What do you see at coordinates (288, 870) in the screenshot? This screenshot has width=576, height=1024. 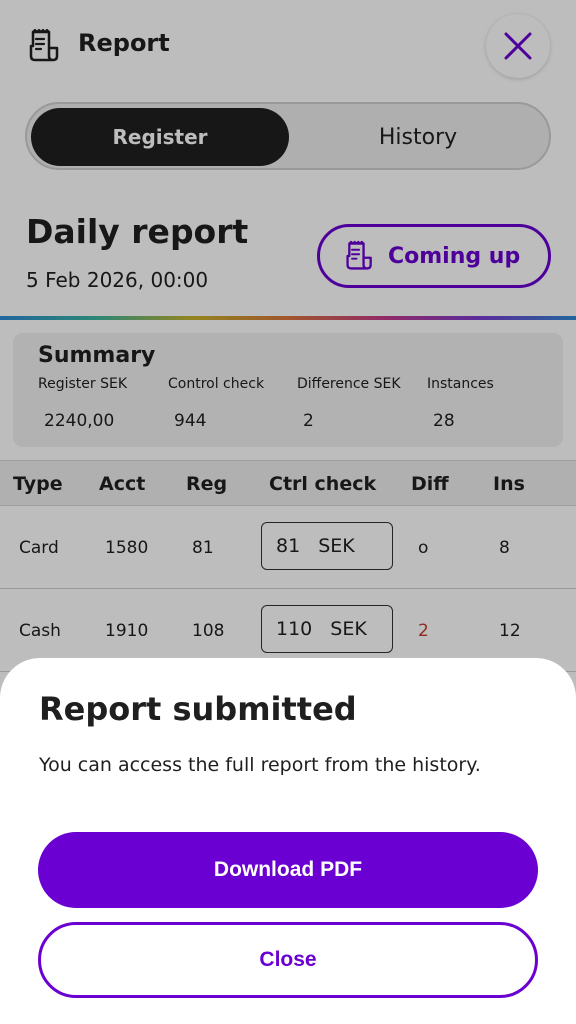 I see `download-pdf-button: Download PDF` at bounding box center [288, 870].